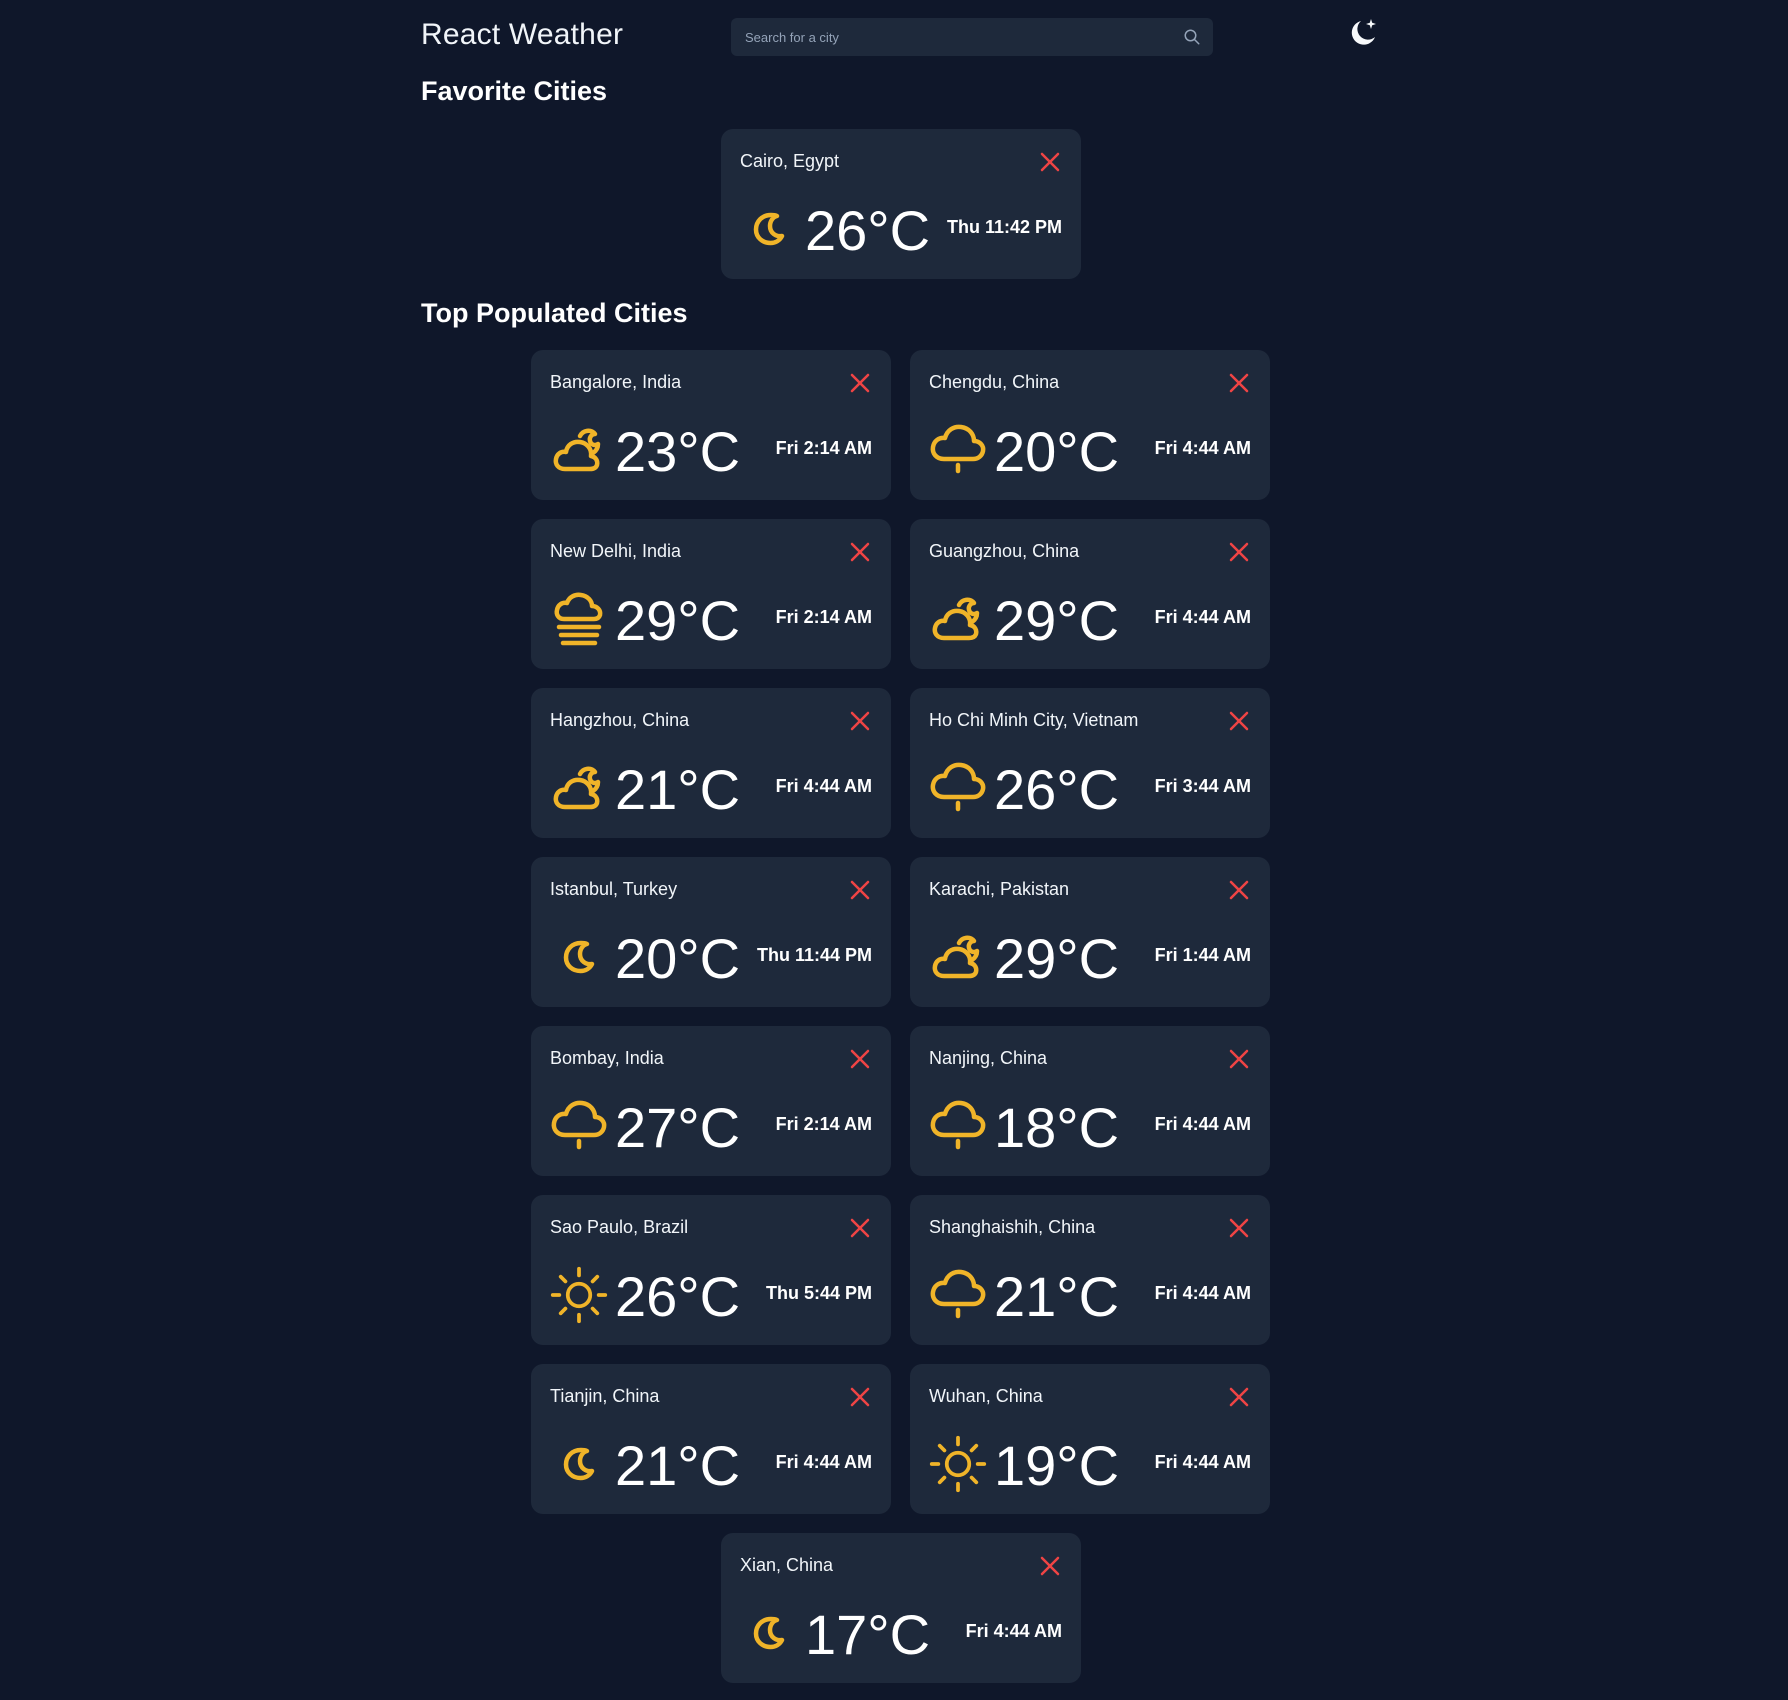 This screenshot has height=1700, width=1788. I want to click on city-card: Bangalore, India 23°C Fri 2:14 AM, so click(711, 425).